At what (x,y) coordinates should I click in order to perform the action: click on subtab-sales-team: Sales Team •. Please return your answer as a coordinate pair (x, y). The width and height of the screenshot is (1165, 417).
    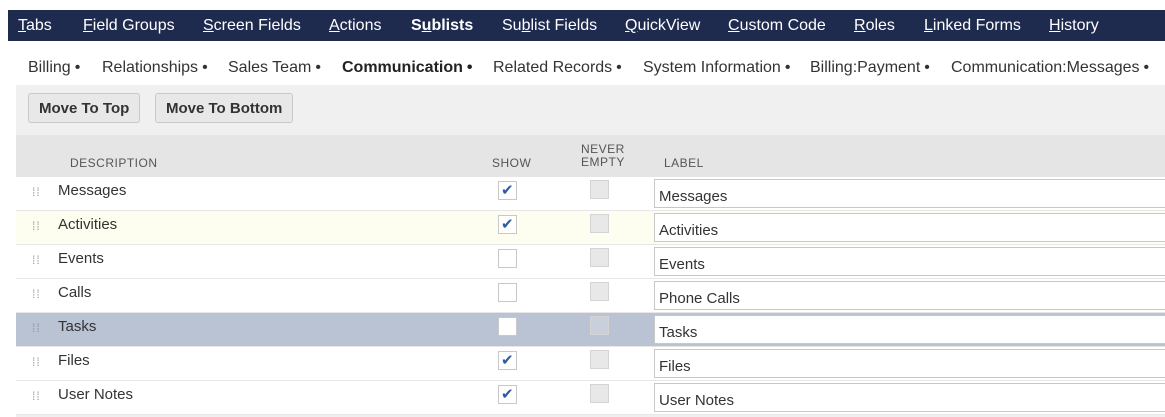
    Looking at the image, I should click on (274, 68).